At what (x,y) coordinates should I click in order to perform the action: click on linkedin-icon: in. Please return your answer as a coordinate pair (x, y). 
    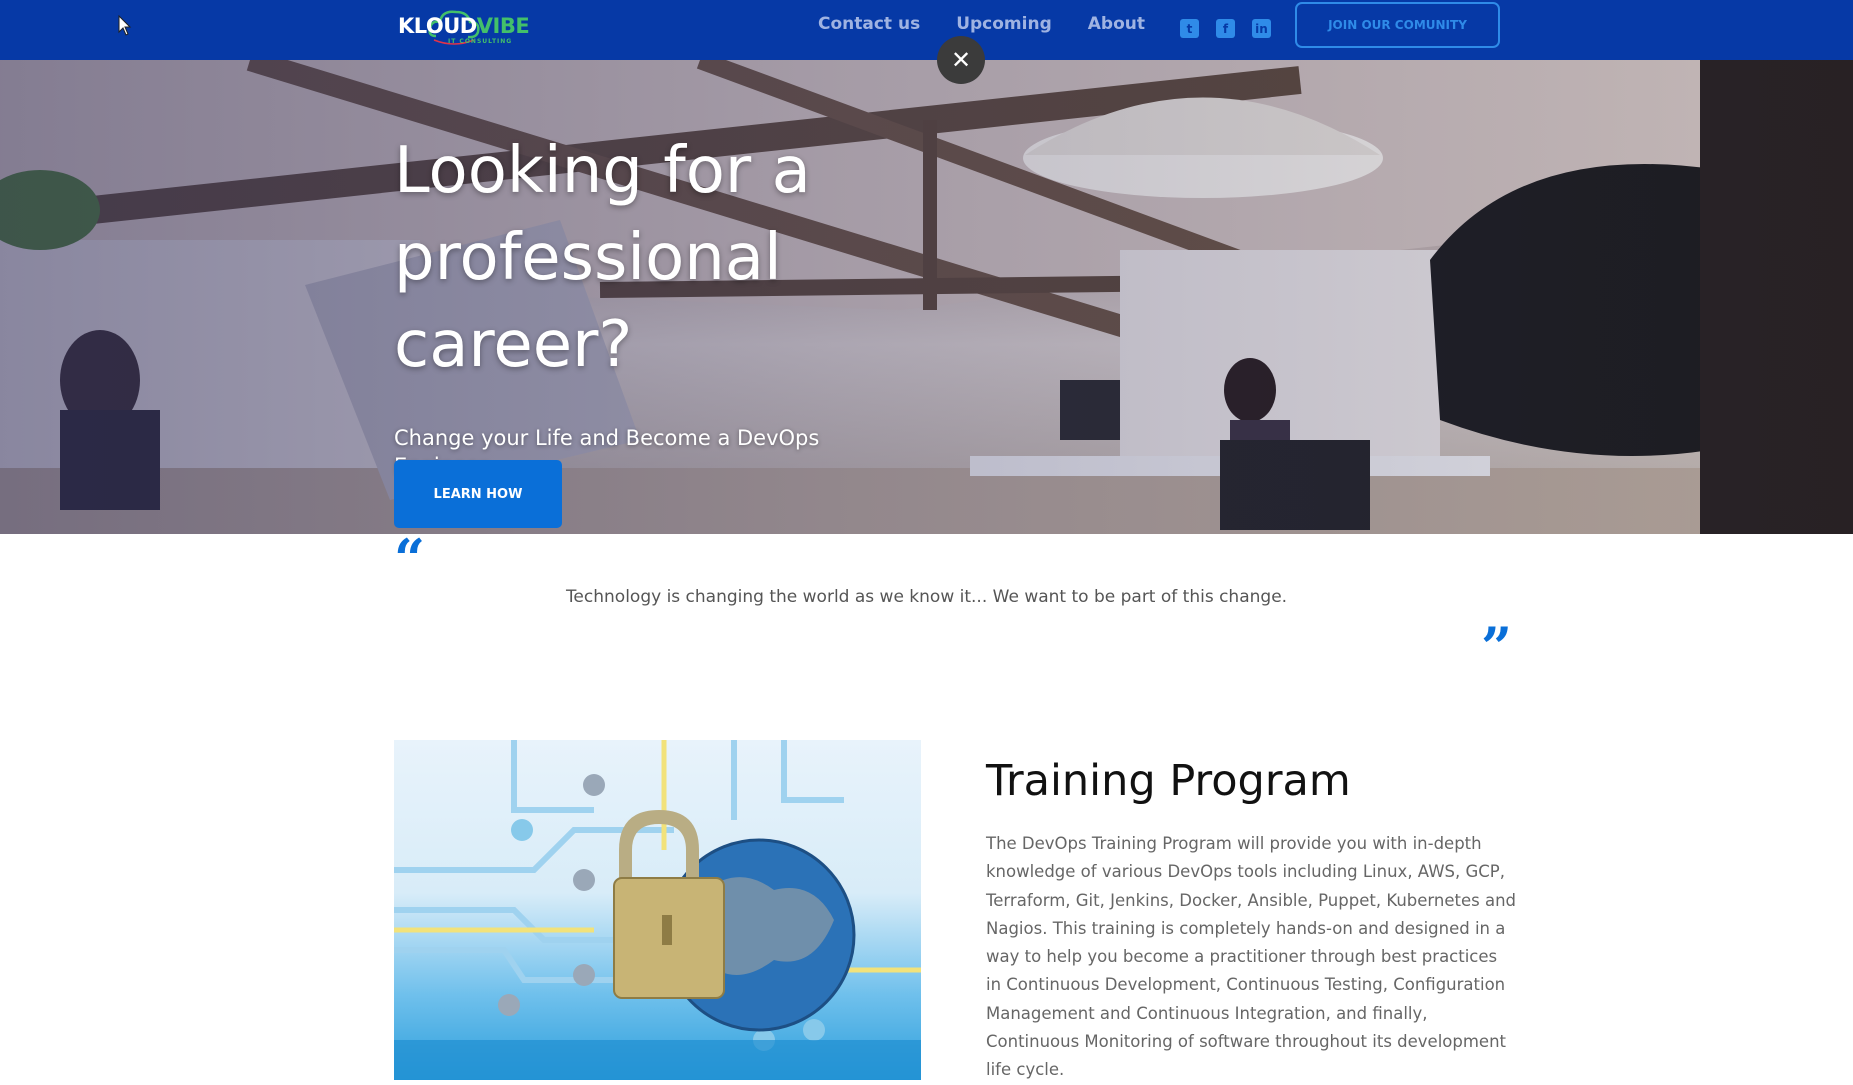
    Looking at the image, I should click on (1261, 28).